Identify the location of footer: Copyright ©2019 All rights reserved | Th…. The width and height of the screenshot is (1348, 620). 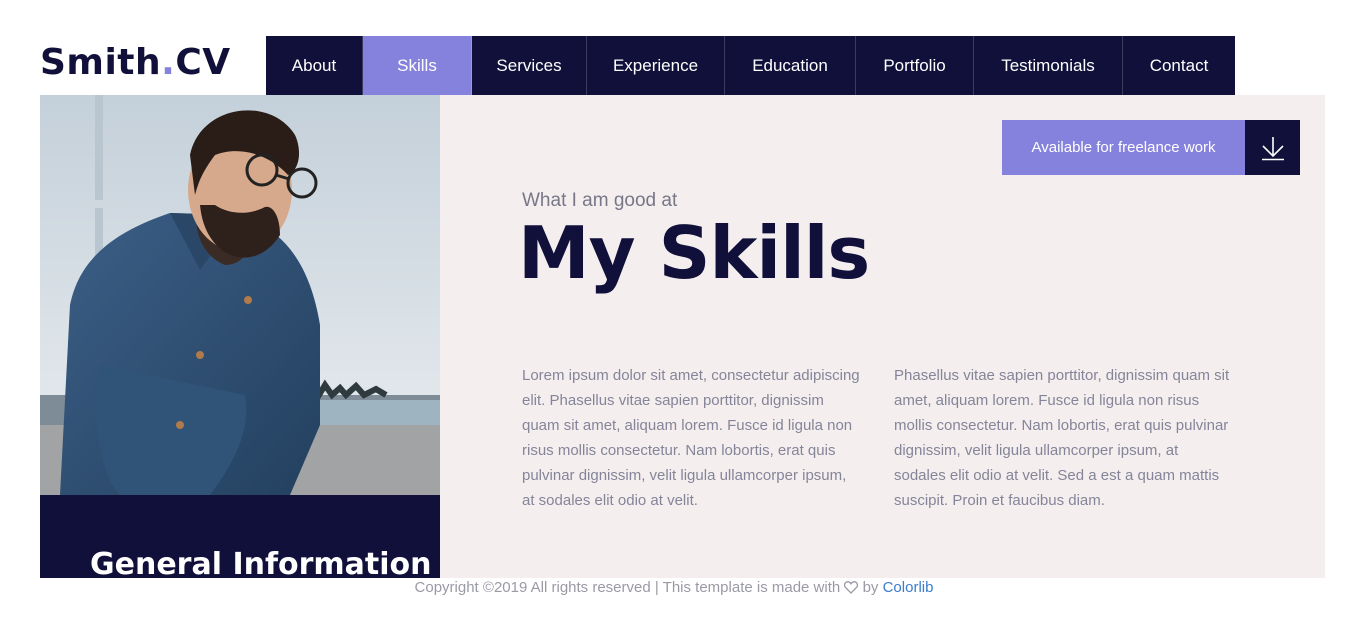
(674, 589).